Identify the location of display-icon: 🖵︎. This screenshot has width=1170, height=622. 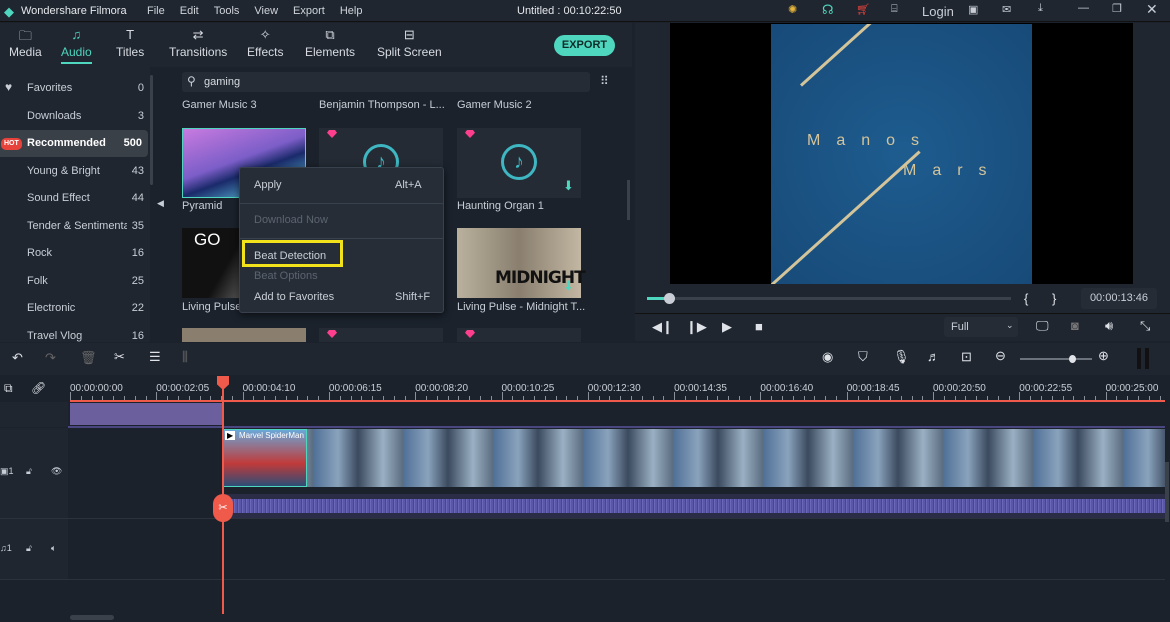
(1042, 326).